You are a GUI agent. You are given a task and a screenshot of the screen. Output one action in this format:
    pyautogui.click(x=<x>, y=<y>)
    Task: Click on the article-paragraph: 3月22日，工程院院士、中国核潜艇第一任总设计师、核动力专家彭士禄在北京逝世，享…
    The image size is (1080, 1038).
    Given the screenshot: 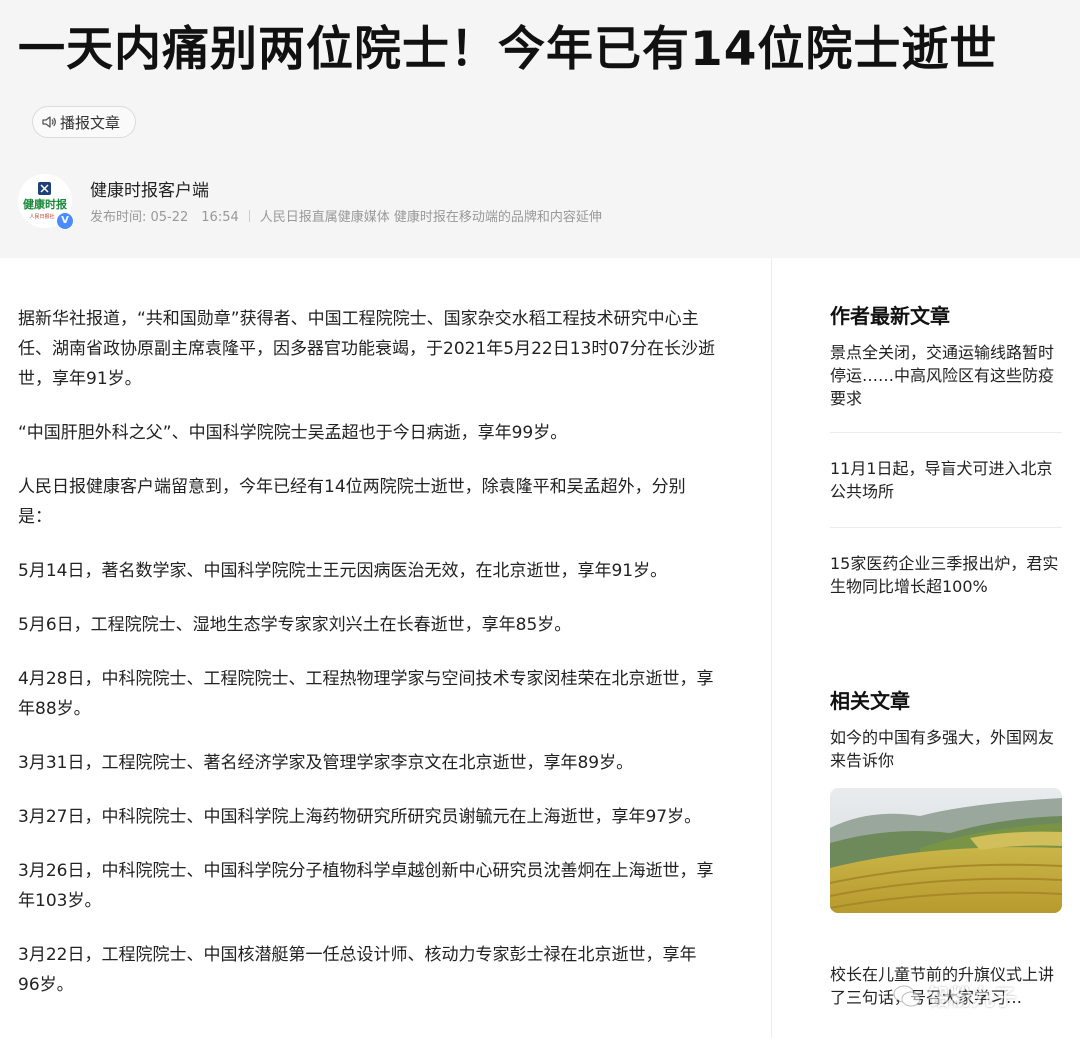 What is the action you would take?
    pyautogui.click(x=357, y=970)
    